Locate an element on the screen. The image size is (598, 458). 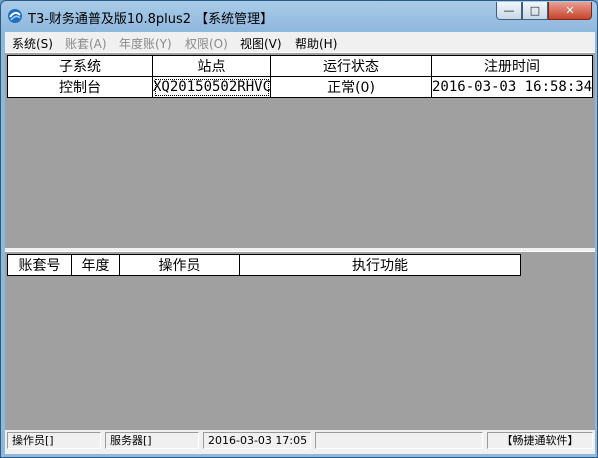
column-header-site: 站点 is located at coordinates (211, 66).